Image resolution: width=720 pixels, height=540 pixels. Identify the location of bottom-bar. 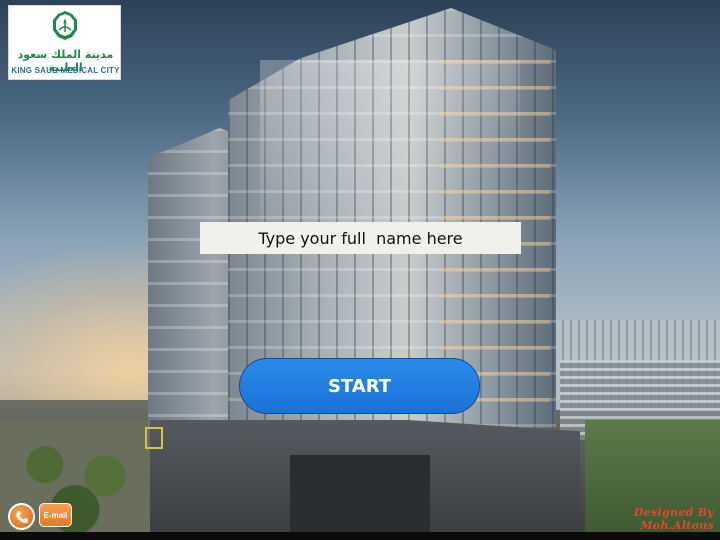
(360, 536).